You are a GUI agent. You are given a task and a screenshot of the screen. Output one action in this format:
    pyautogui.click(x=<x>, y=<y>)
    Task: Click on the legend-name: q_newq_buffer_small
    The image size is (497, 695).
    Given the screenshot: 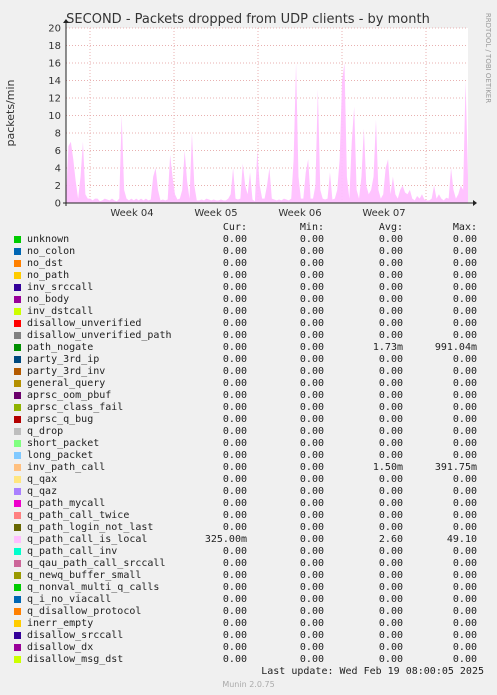 What is the action you would take?
    pyautogui.click(x=84, y=575)
    